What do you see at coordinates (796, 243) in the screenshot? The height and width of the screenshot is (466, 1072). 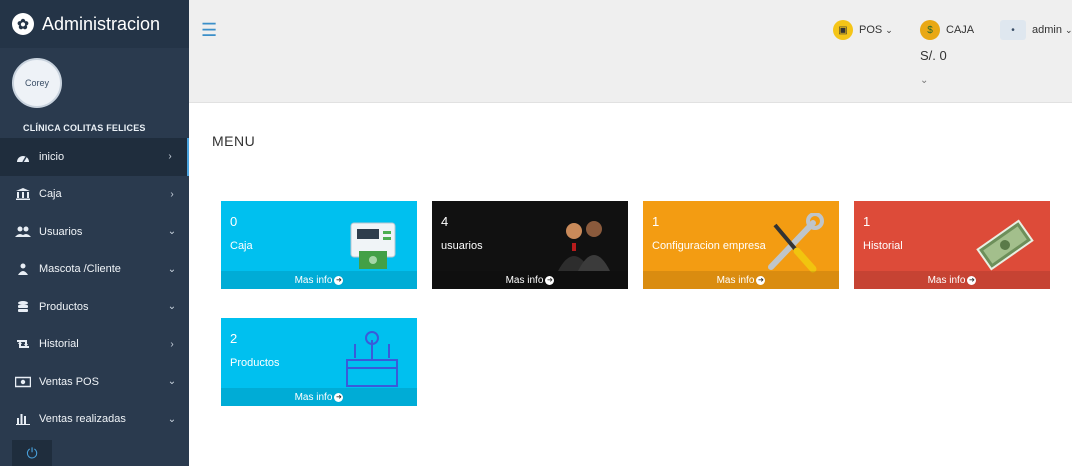 I see `tools-icon` at bounding box center [796, 243].